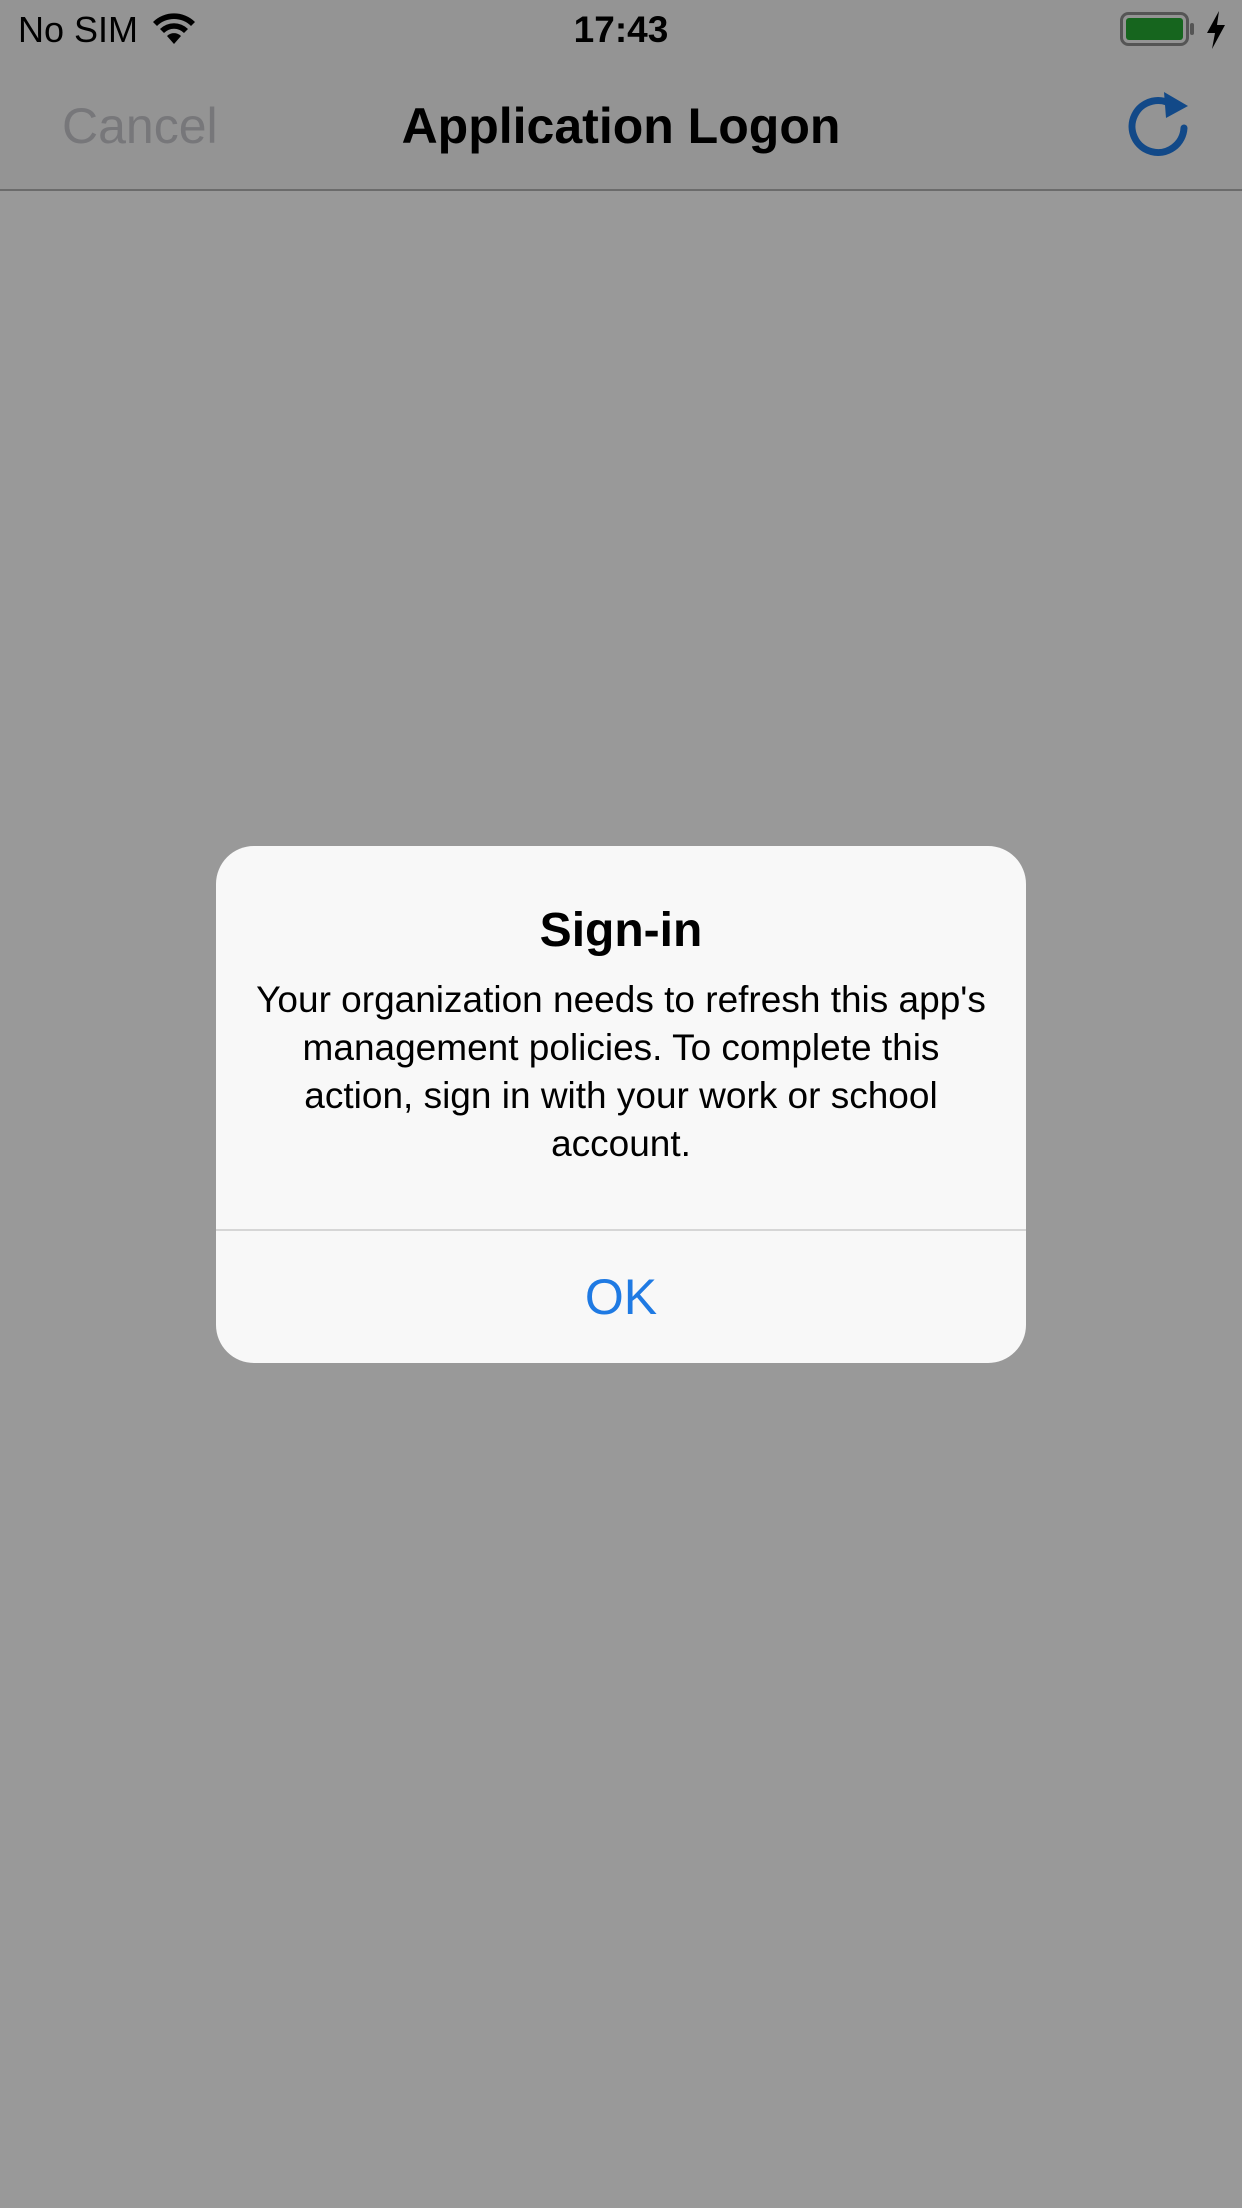 Image resolution: width=1242 pixels, height=2208 pixels. What do you see at coordinates (621, 1297) in the screenshot?
I see `ok-button: OK` at bounding box center [621, 1297].